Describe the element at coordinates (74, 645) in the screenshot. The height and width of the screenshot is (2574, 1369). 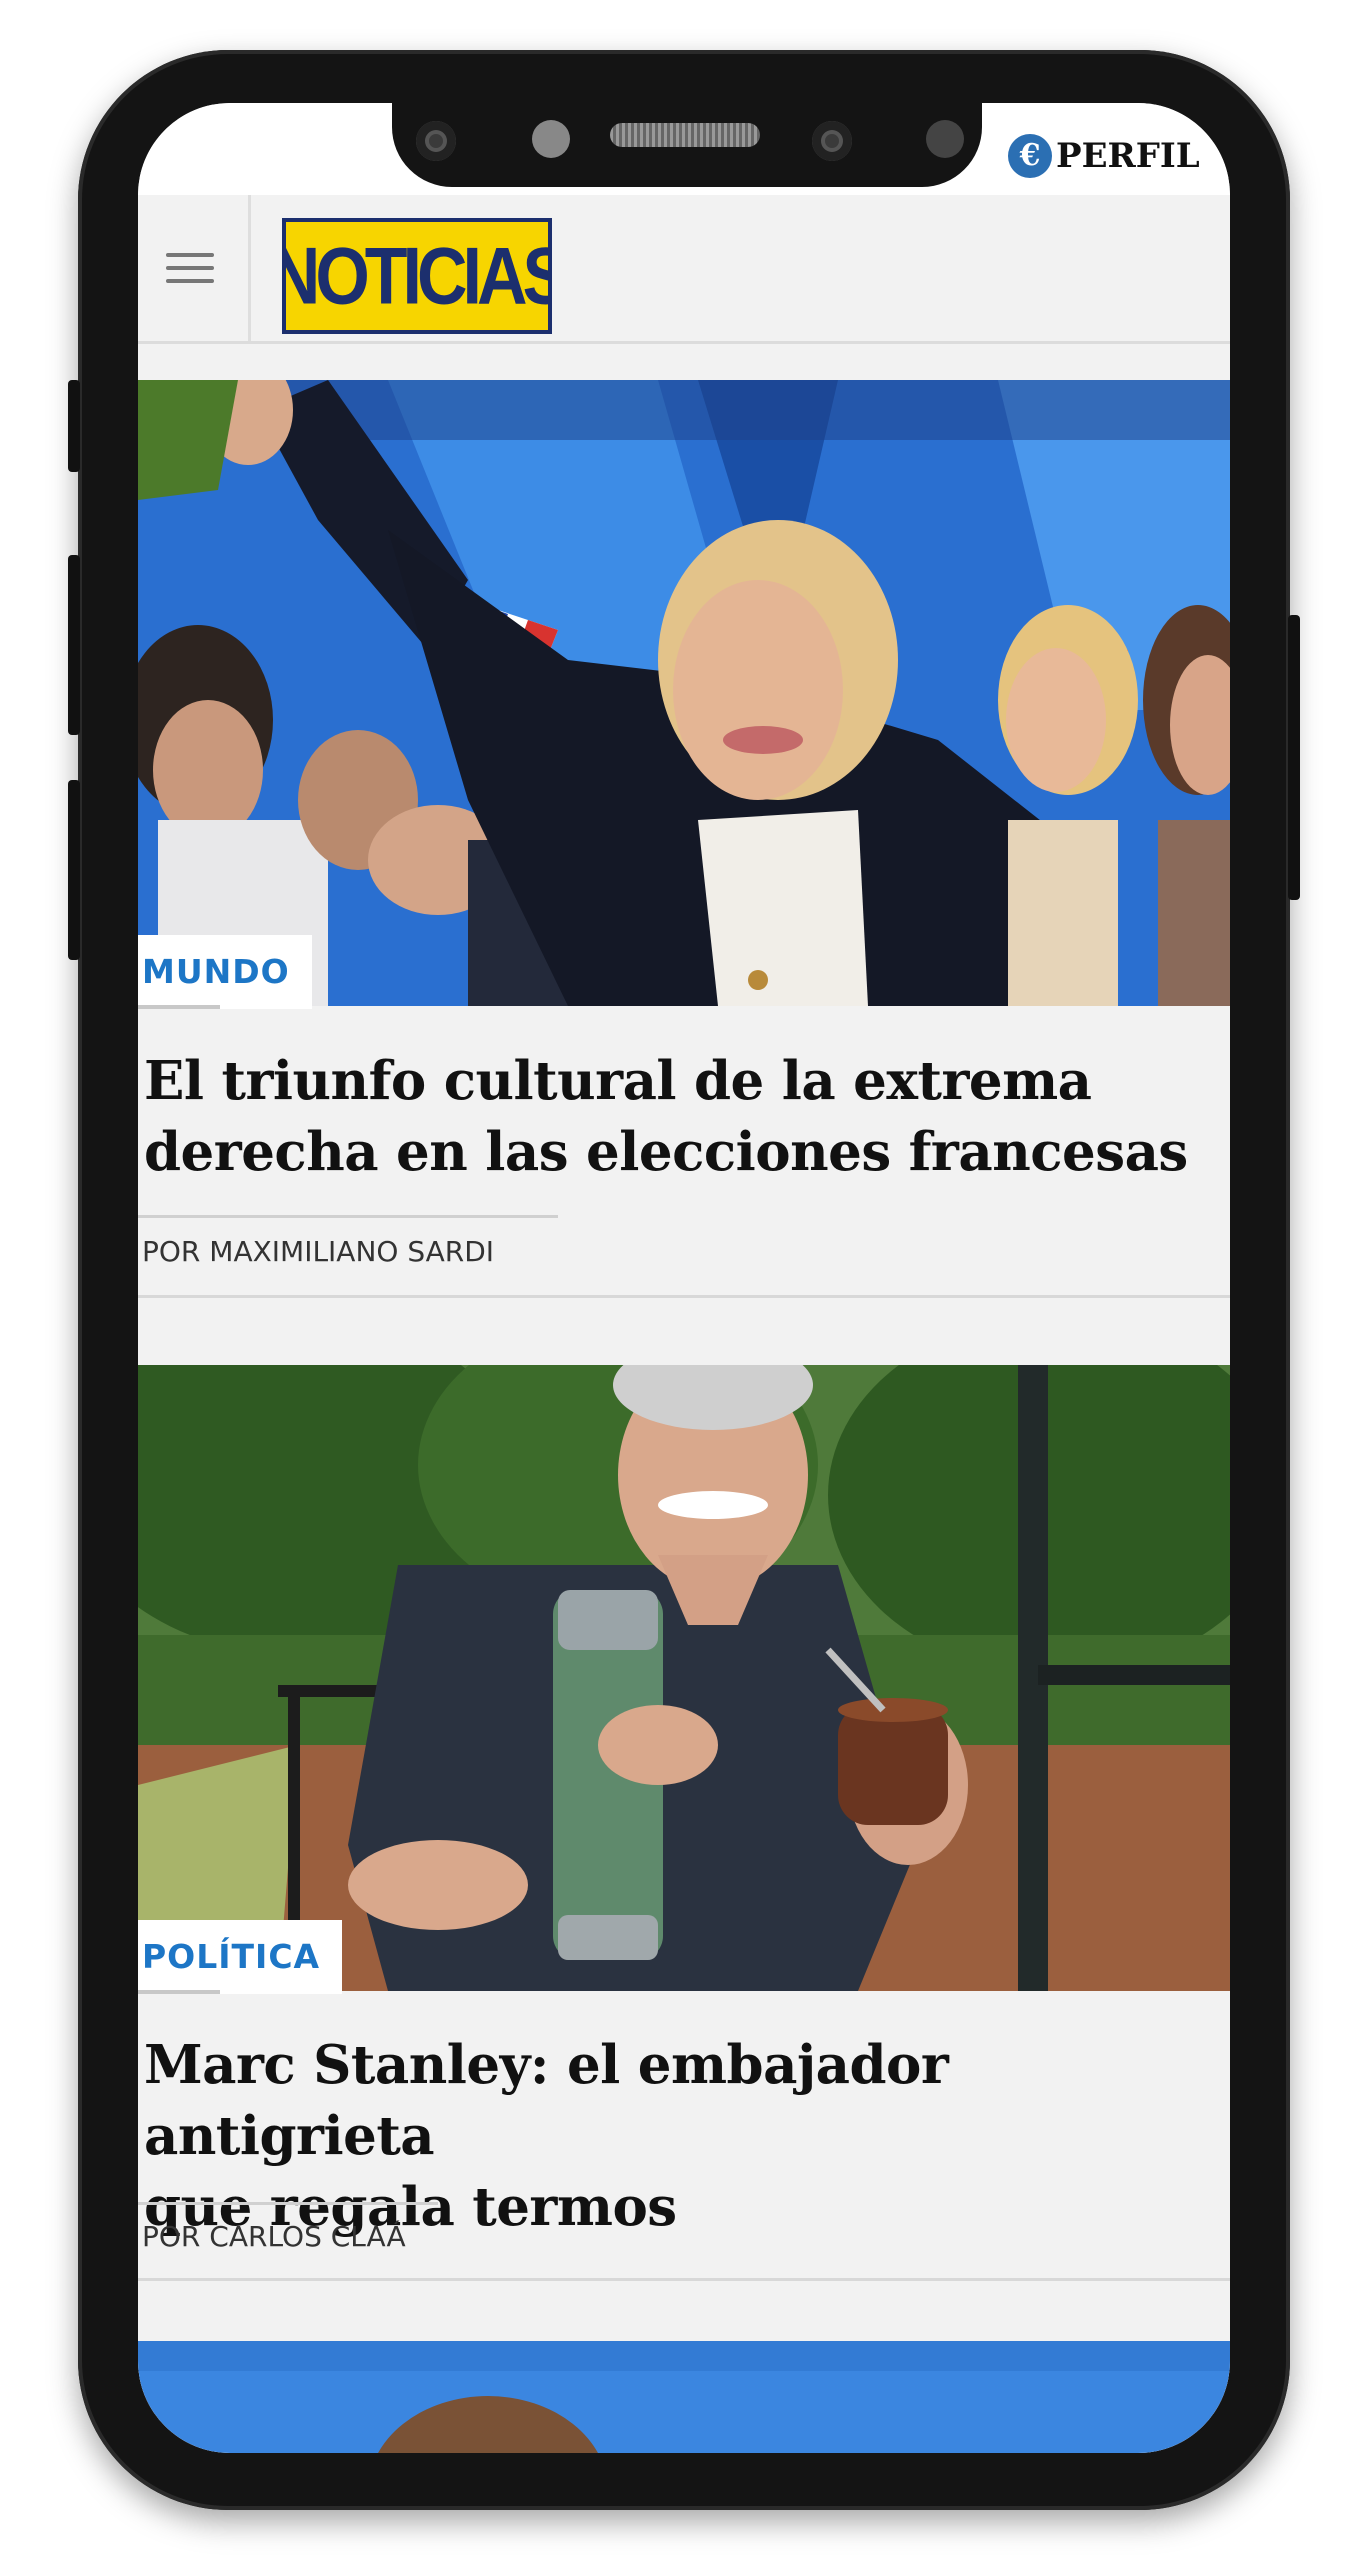
I see `volume-up-button` at that location.